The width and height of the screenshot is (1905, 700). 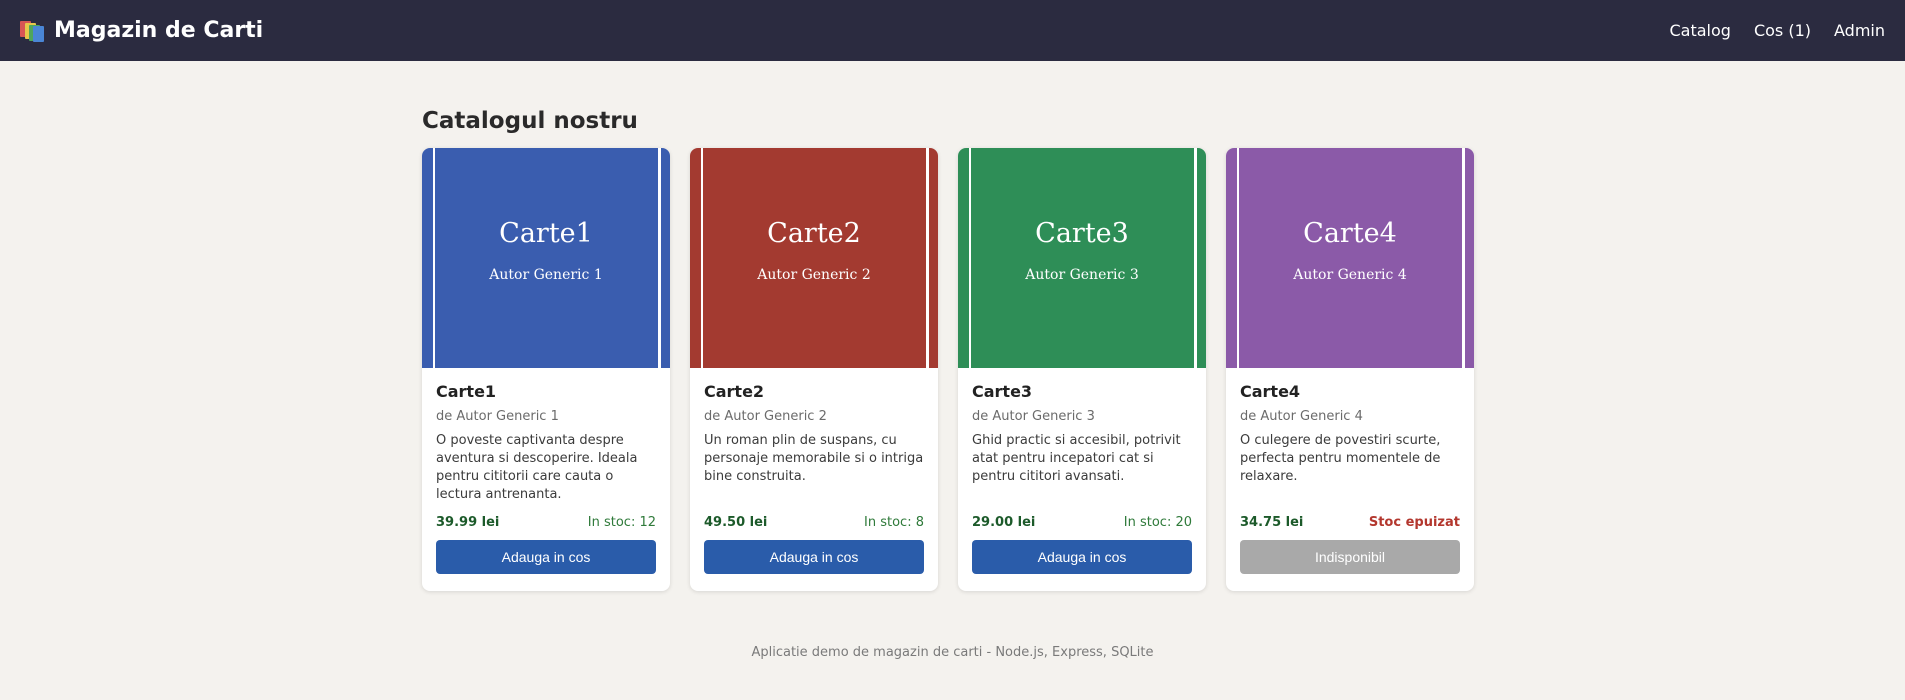 What do you see at coordinates (468, 522) in the screenshot?
I see `book-price: 39.99 lei` at bounding box center [468, 522].